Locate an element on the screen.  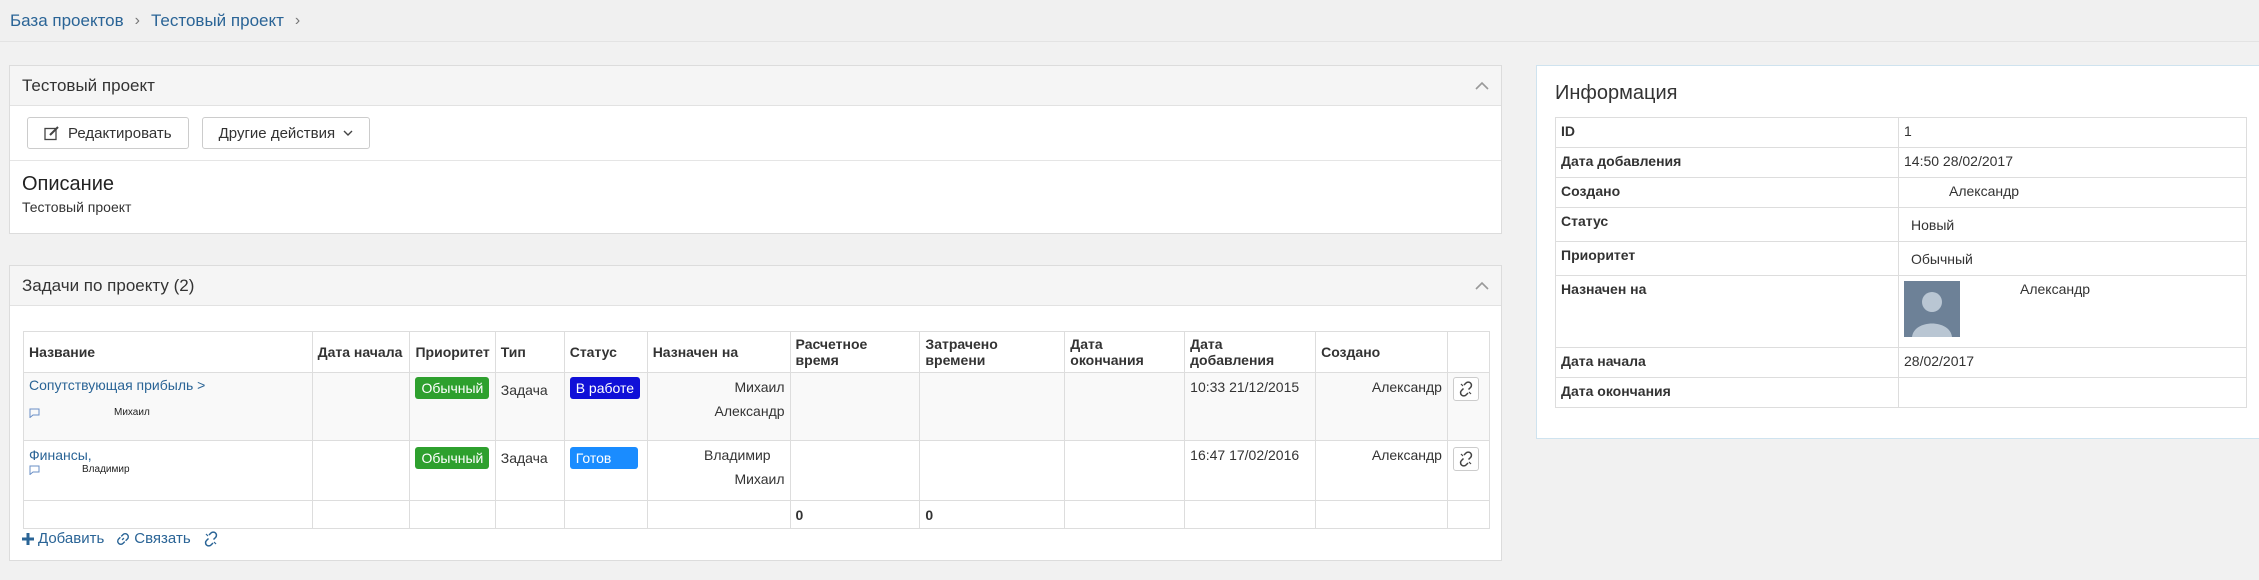
project-panel-header: Тестовый проект is located at coordinates (755, 86).